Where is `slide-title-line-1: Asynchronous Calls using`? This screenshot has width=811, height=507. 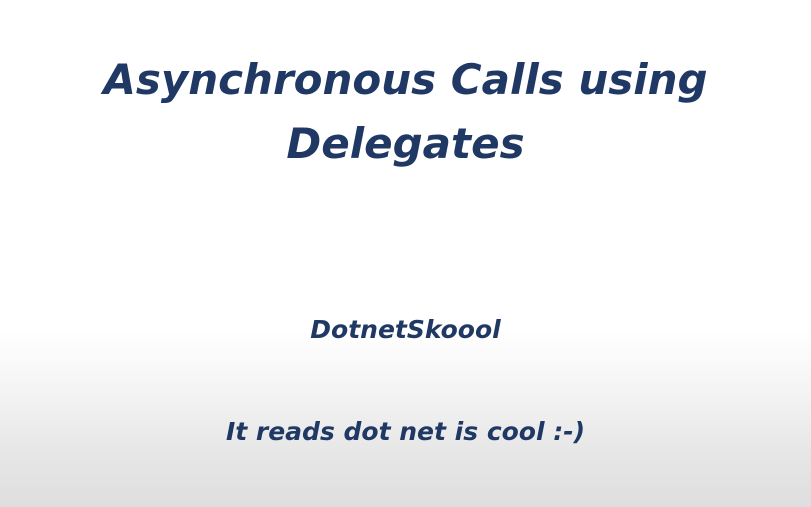
slide-title-line-1: Asynchronous Calls using is located at coordinates (405, 79).